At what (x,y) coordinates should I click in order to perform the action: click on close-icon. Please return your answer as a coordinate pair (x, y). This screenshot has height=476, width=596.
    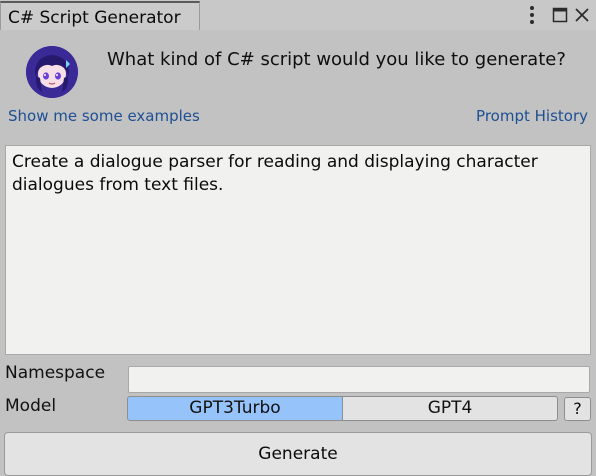
    Looking at the image, I should click on (582, 15).